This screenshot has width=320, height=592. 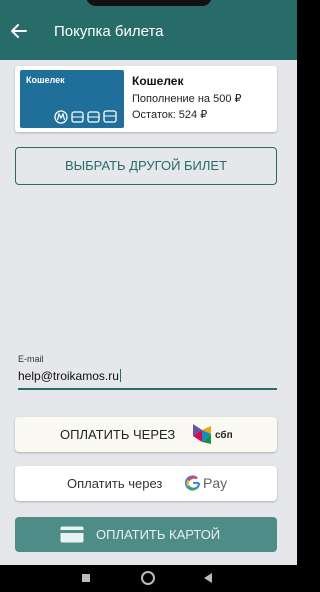 I want to click on page-title: Покупка билета, so click(x=109, y=31).